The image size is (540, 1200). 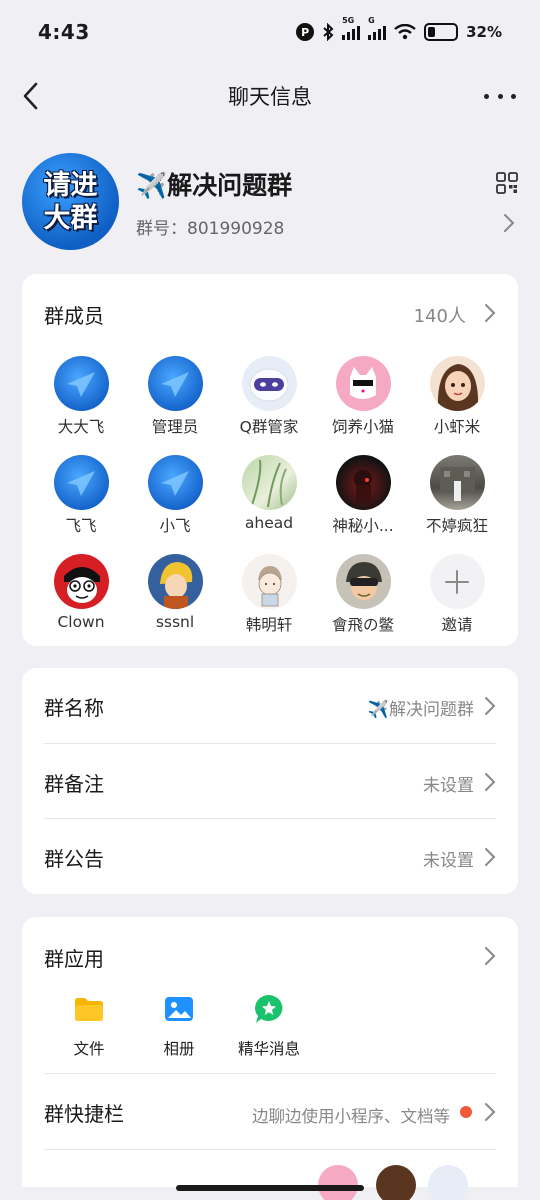 I want to click on member-item: sssnl, so click(x=175, y=594).